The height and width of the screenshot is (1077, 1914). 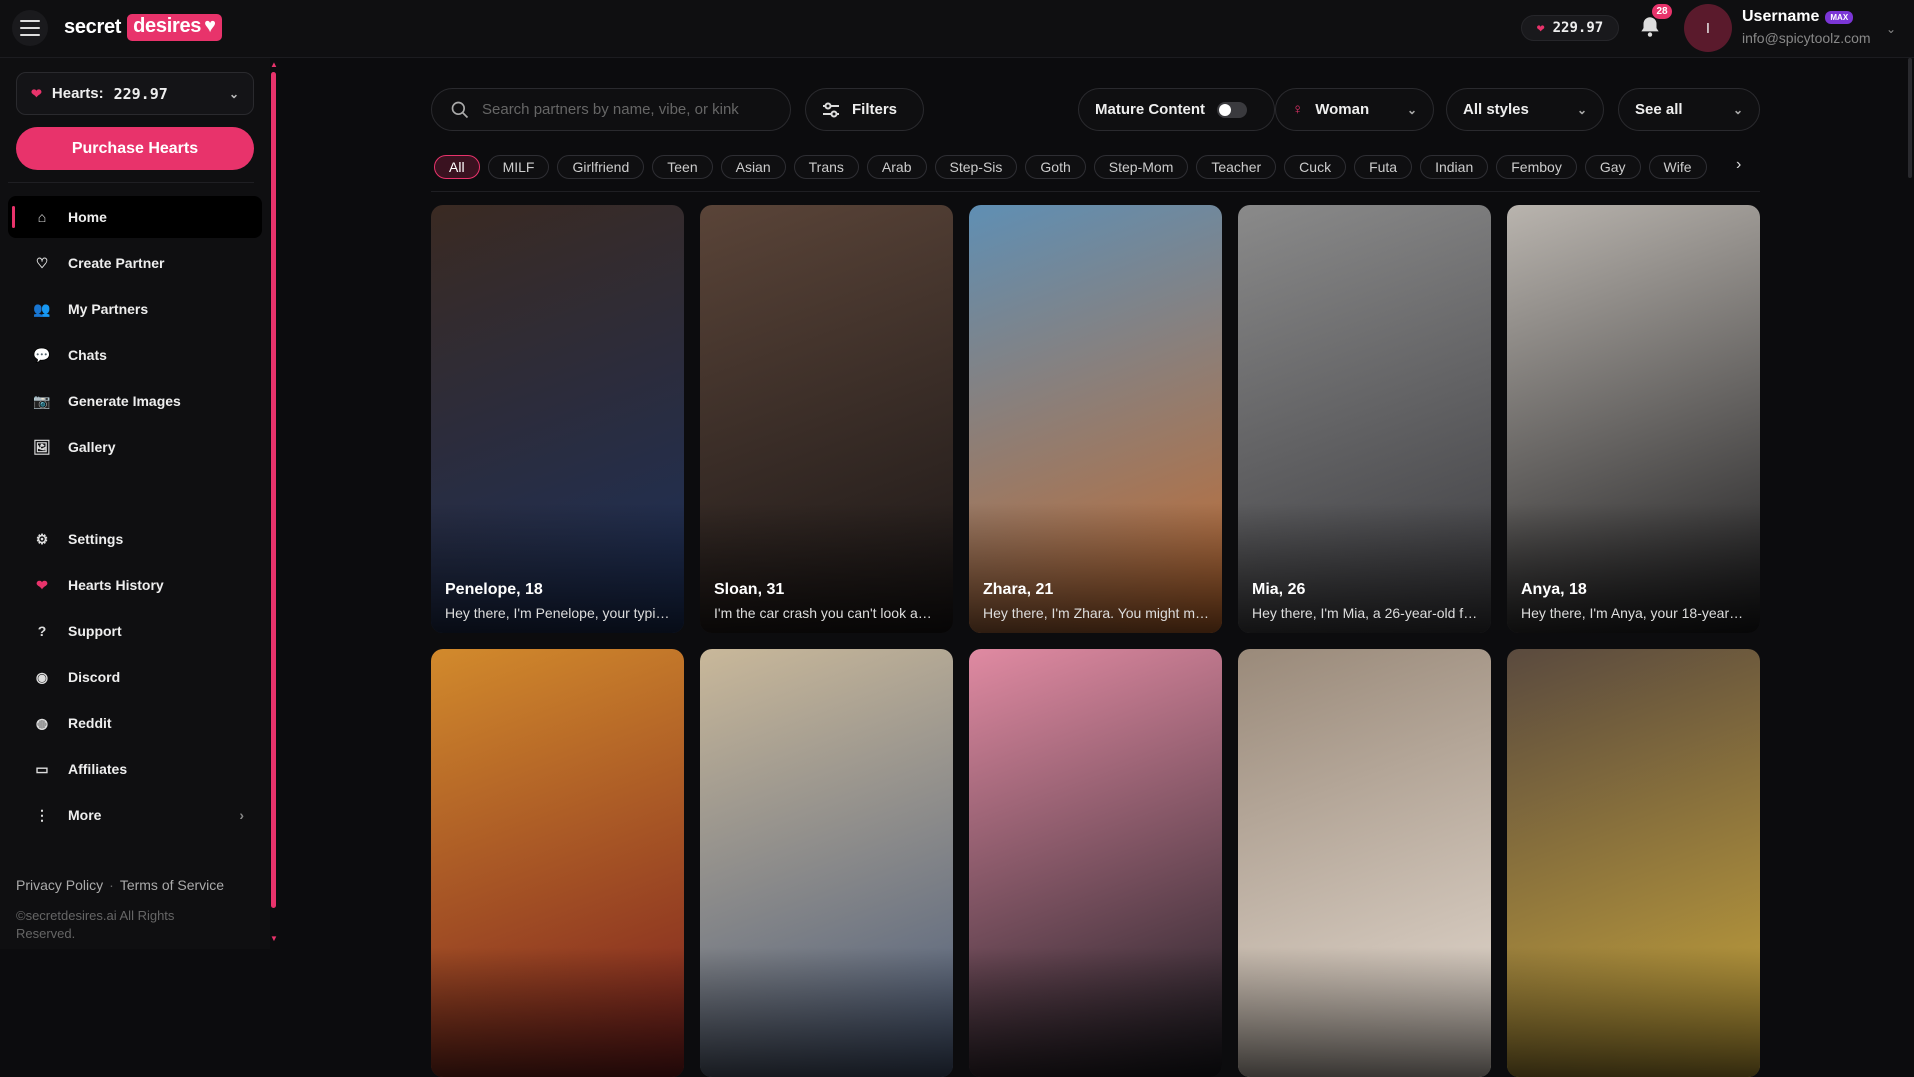 I want to click on mature-content-toggle: Mature Content, so click(x=1176, y=109).